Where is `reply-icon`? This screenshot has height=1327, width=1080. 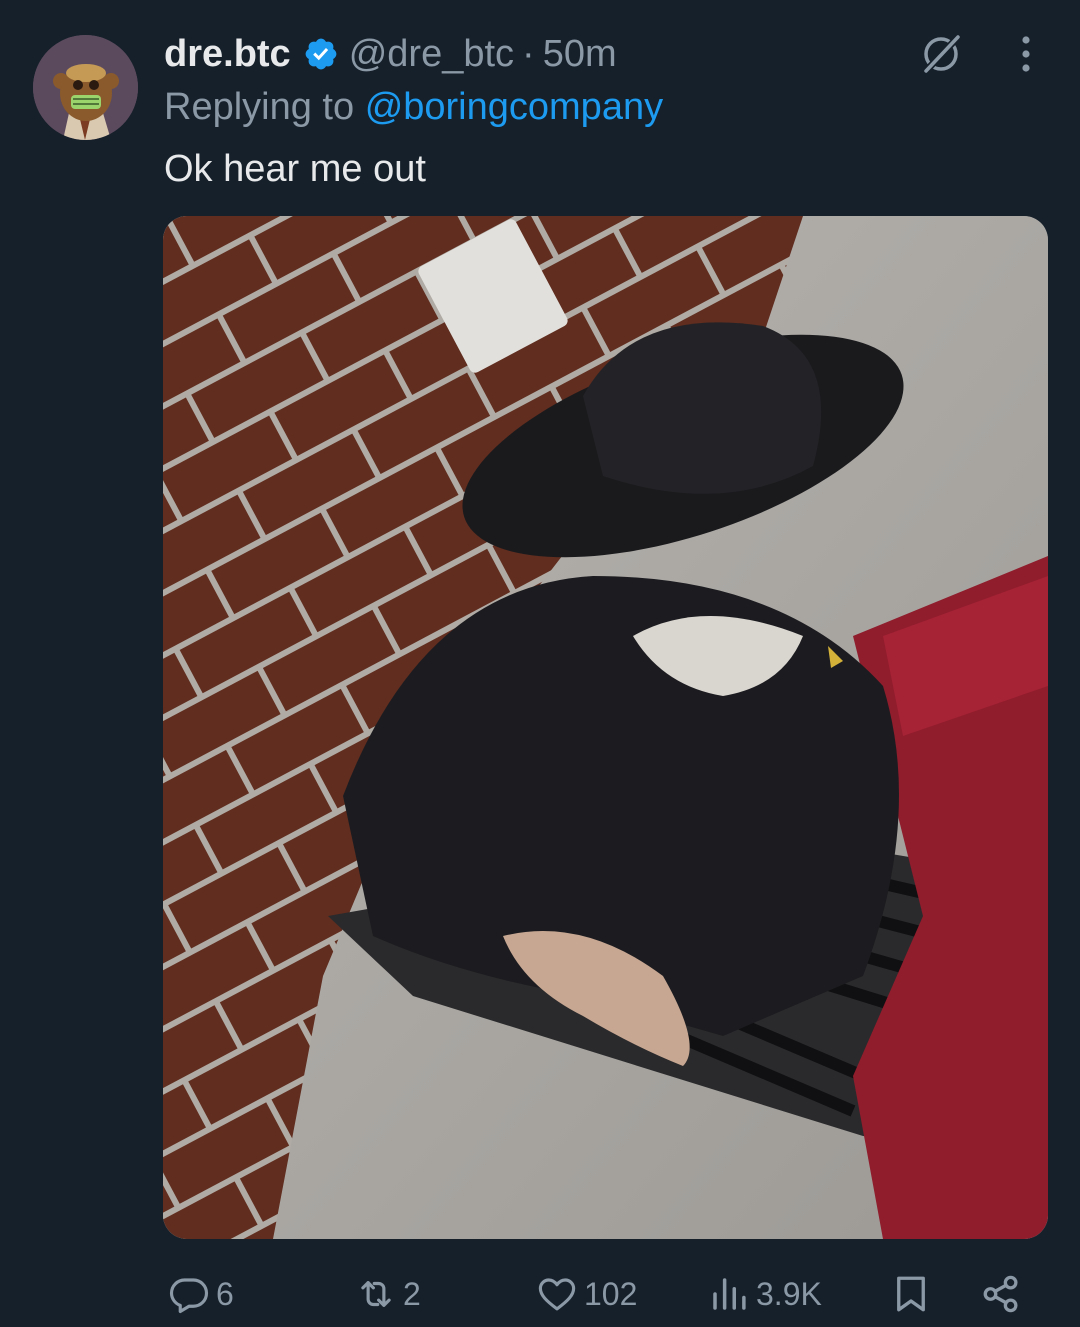 reply-icon is located at coordinates (189, 1296).